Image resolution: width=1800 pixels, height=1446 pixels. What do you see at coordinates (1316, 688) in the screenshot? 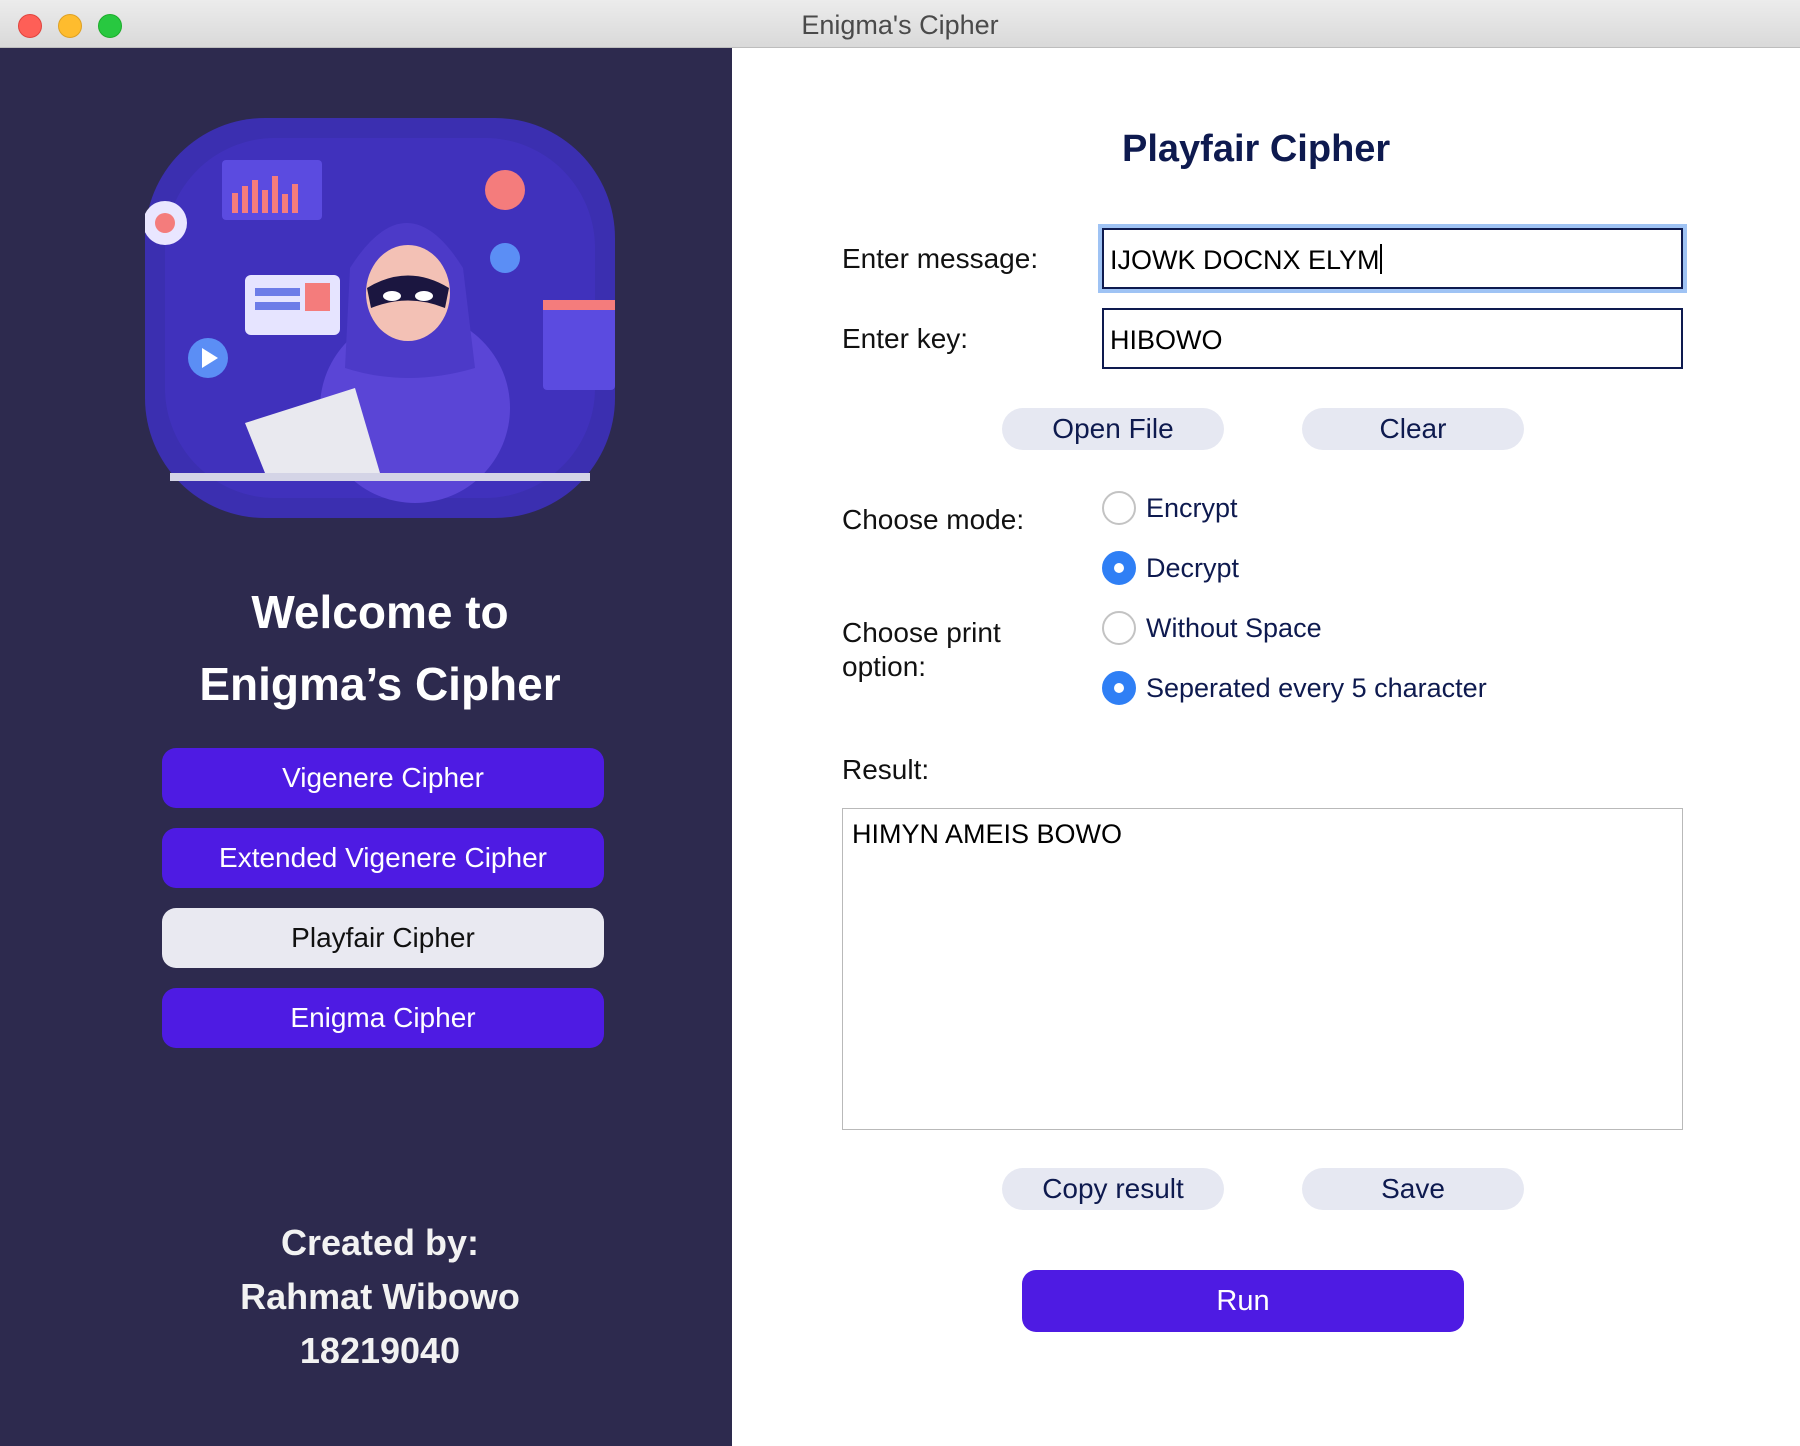
I see `radio-separated-every-5-label: Seperated every 5 character` at bounding box center [1316, 688].